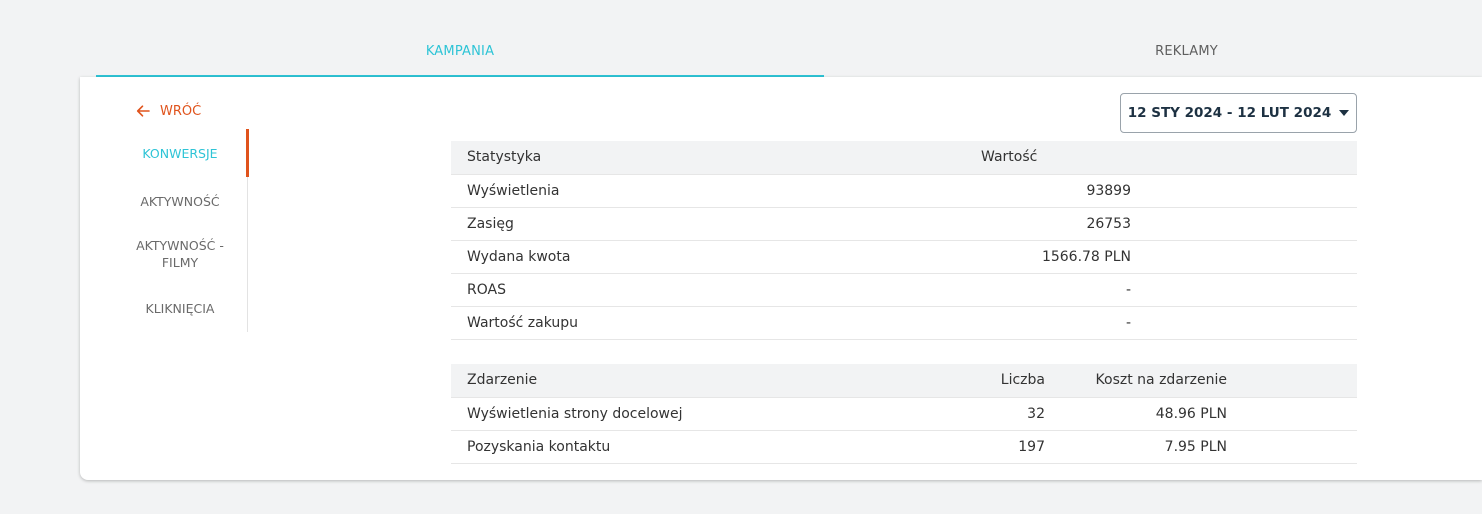  What do you see at coordinates (180, 262) in the screenshot?
I see `side-nav-item-label-line2: FILMY` at bounding box center [180, 262].